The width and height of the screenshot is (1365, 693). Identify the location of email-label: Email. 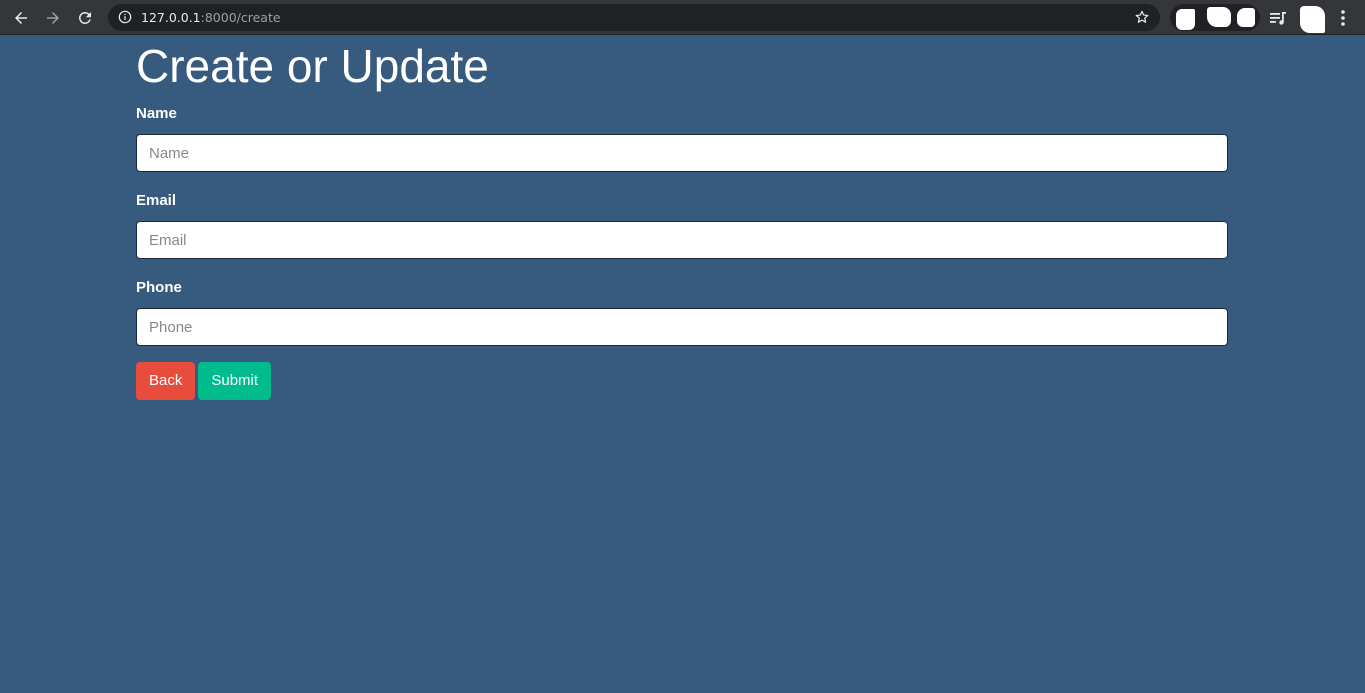
(156, 200).